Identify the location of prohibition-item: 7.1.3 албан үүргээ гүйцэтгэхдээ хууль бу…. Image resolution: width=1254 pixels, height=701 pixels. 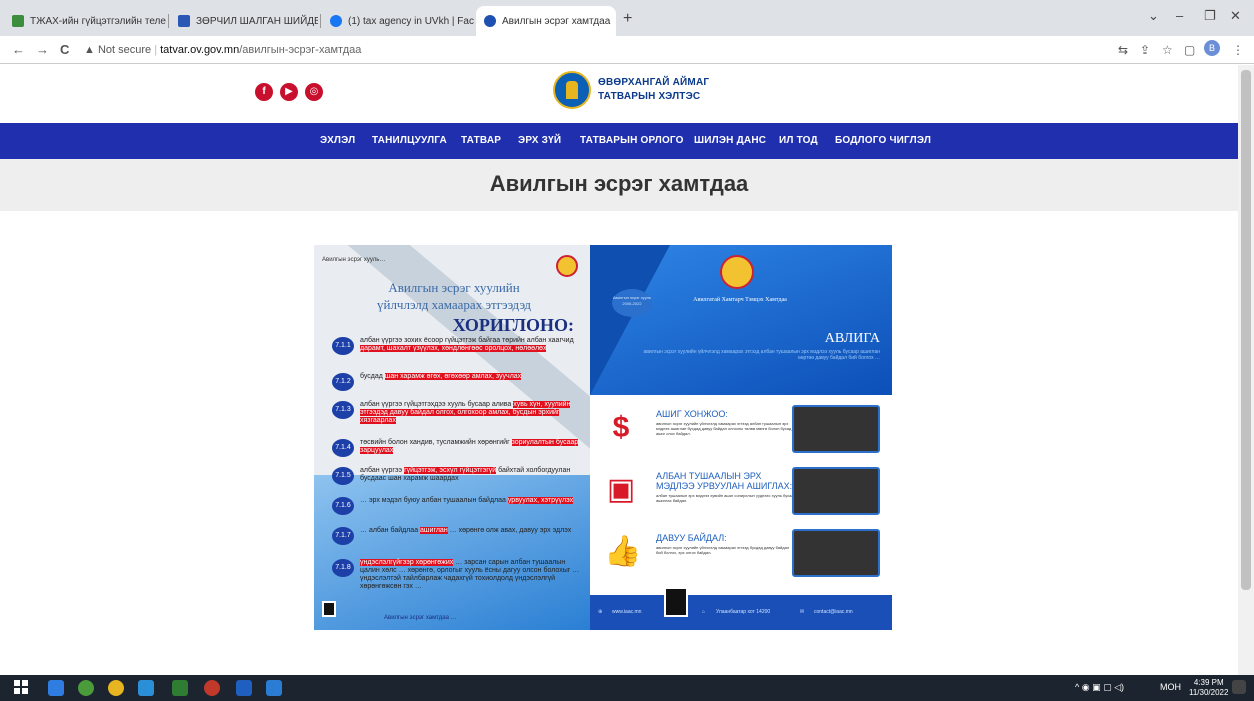
(457, 413).